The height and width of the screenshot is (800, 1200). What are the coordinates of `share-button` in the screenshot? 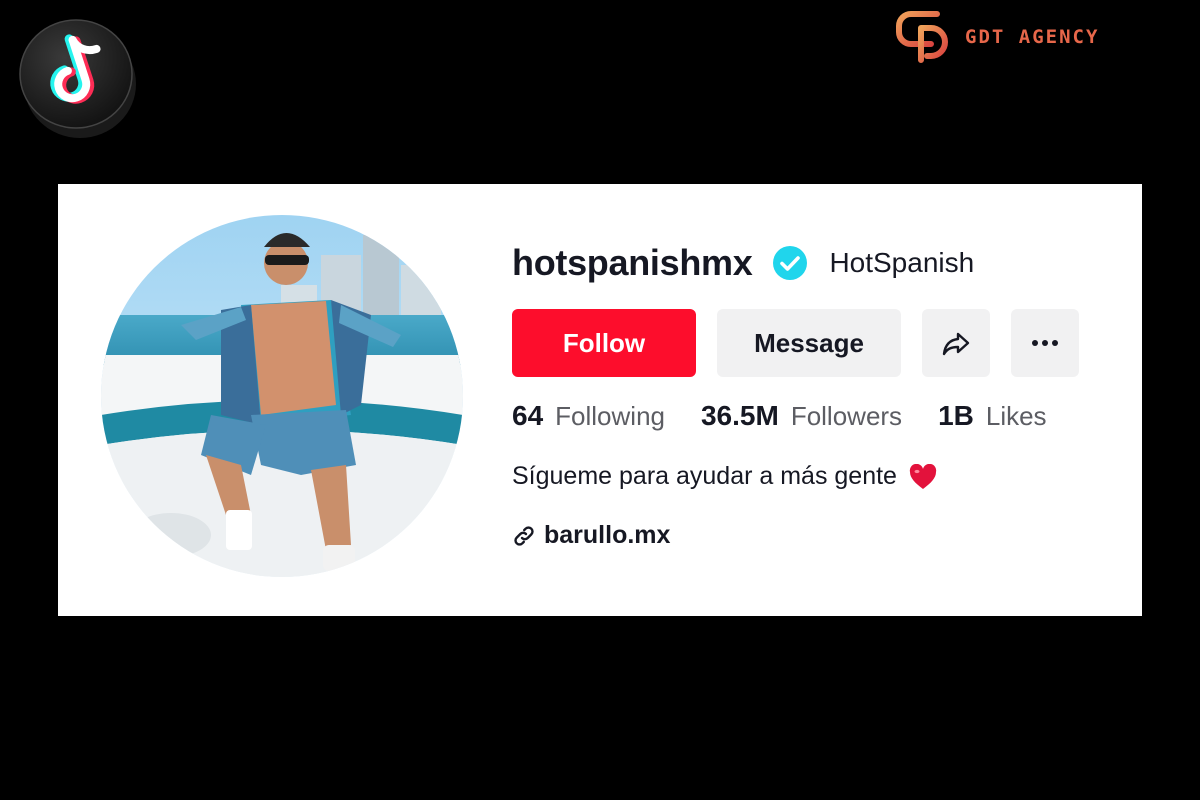 It's located at (956, 343).